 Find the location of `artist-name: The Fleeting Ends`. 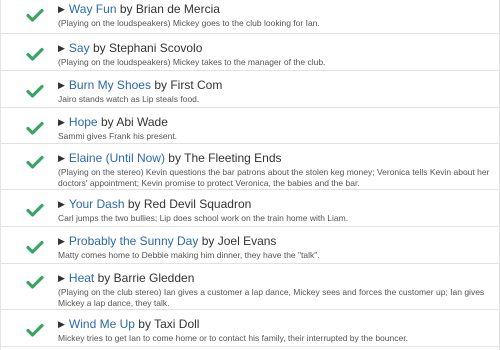

artist-name: The Fleeting Ends is located at coordinates (233, 158).